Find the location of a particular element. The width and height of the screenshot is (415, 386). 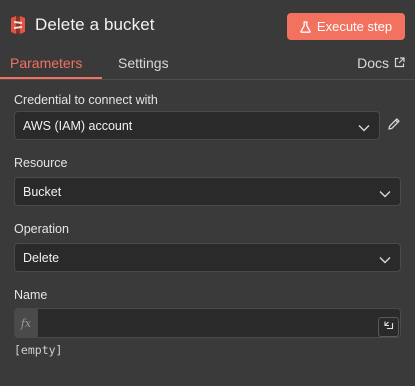

expand-editor-button is located at coordinates (388, 327).